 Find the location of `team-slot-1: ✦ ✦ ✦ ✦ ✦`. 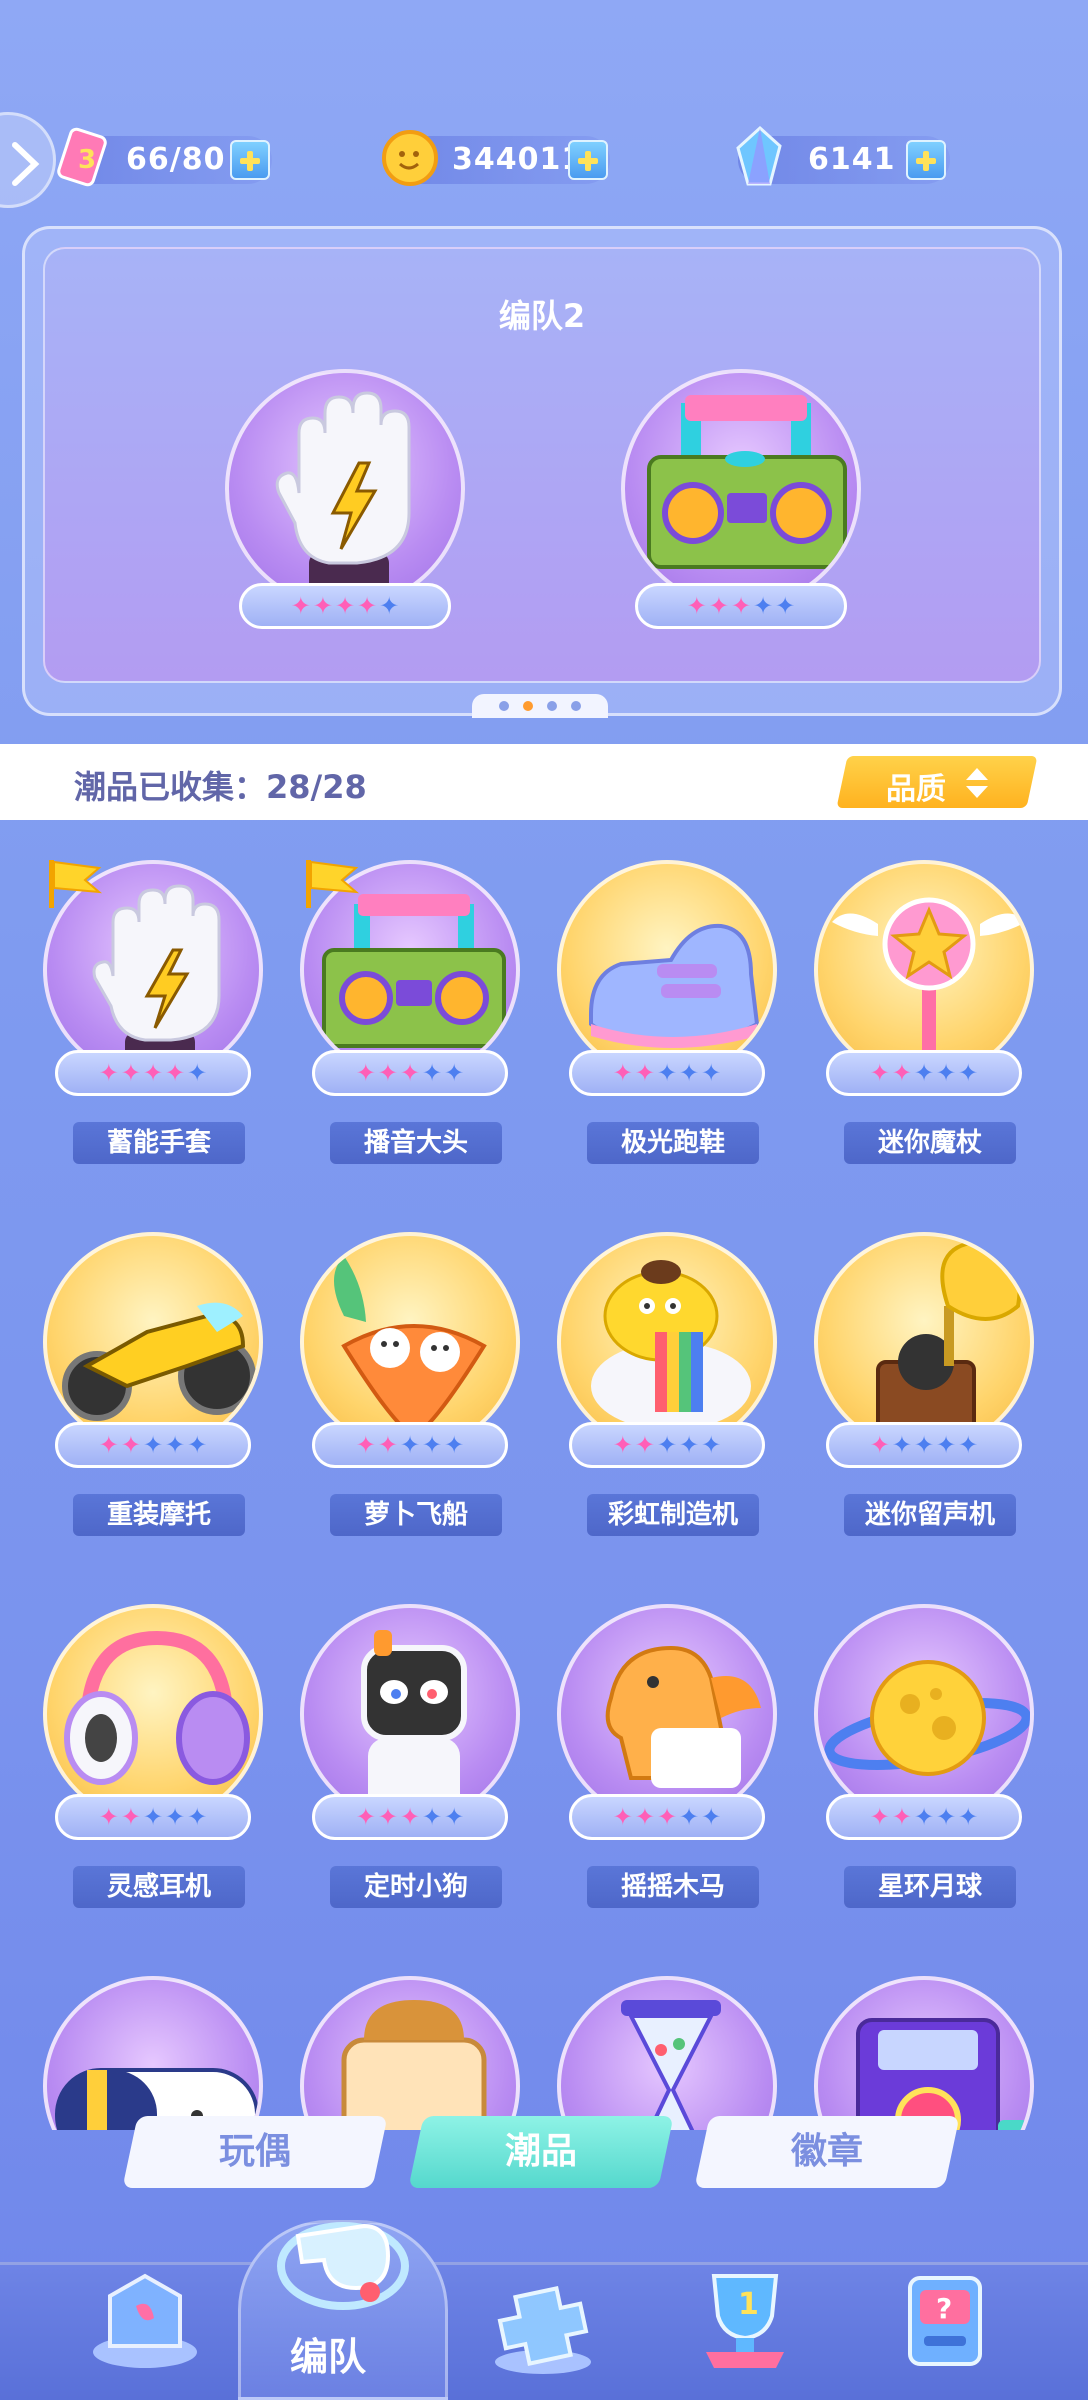

team-slot-1: ✦ ✦ ✦ ✦ ✦ is located at coordinates (345, 504).